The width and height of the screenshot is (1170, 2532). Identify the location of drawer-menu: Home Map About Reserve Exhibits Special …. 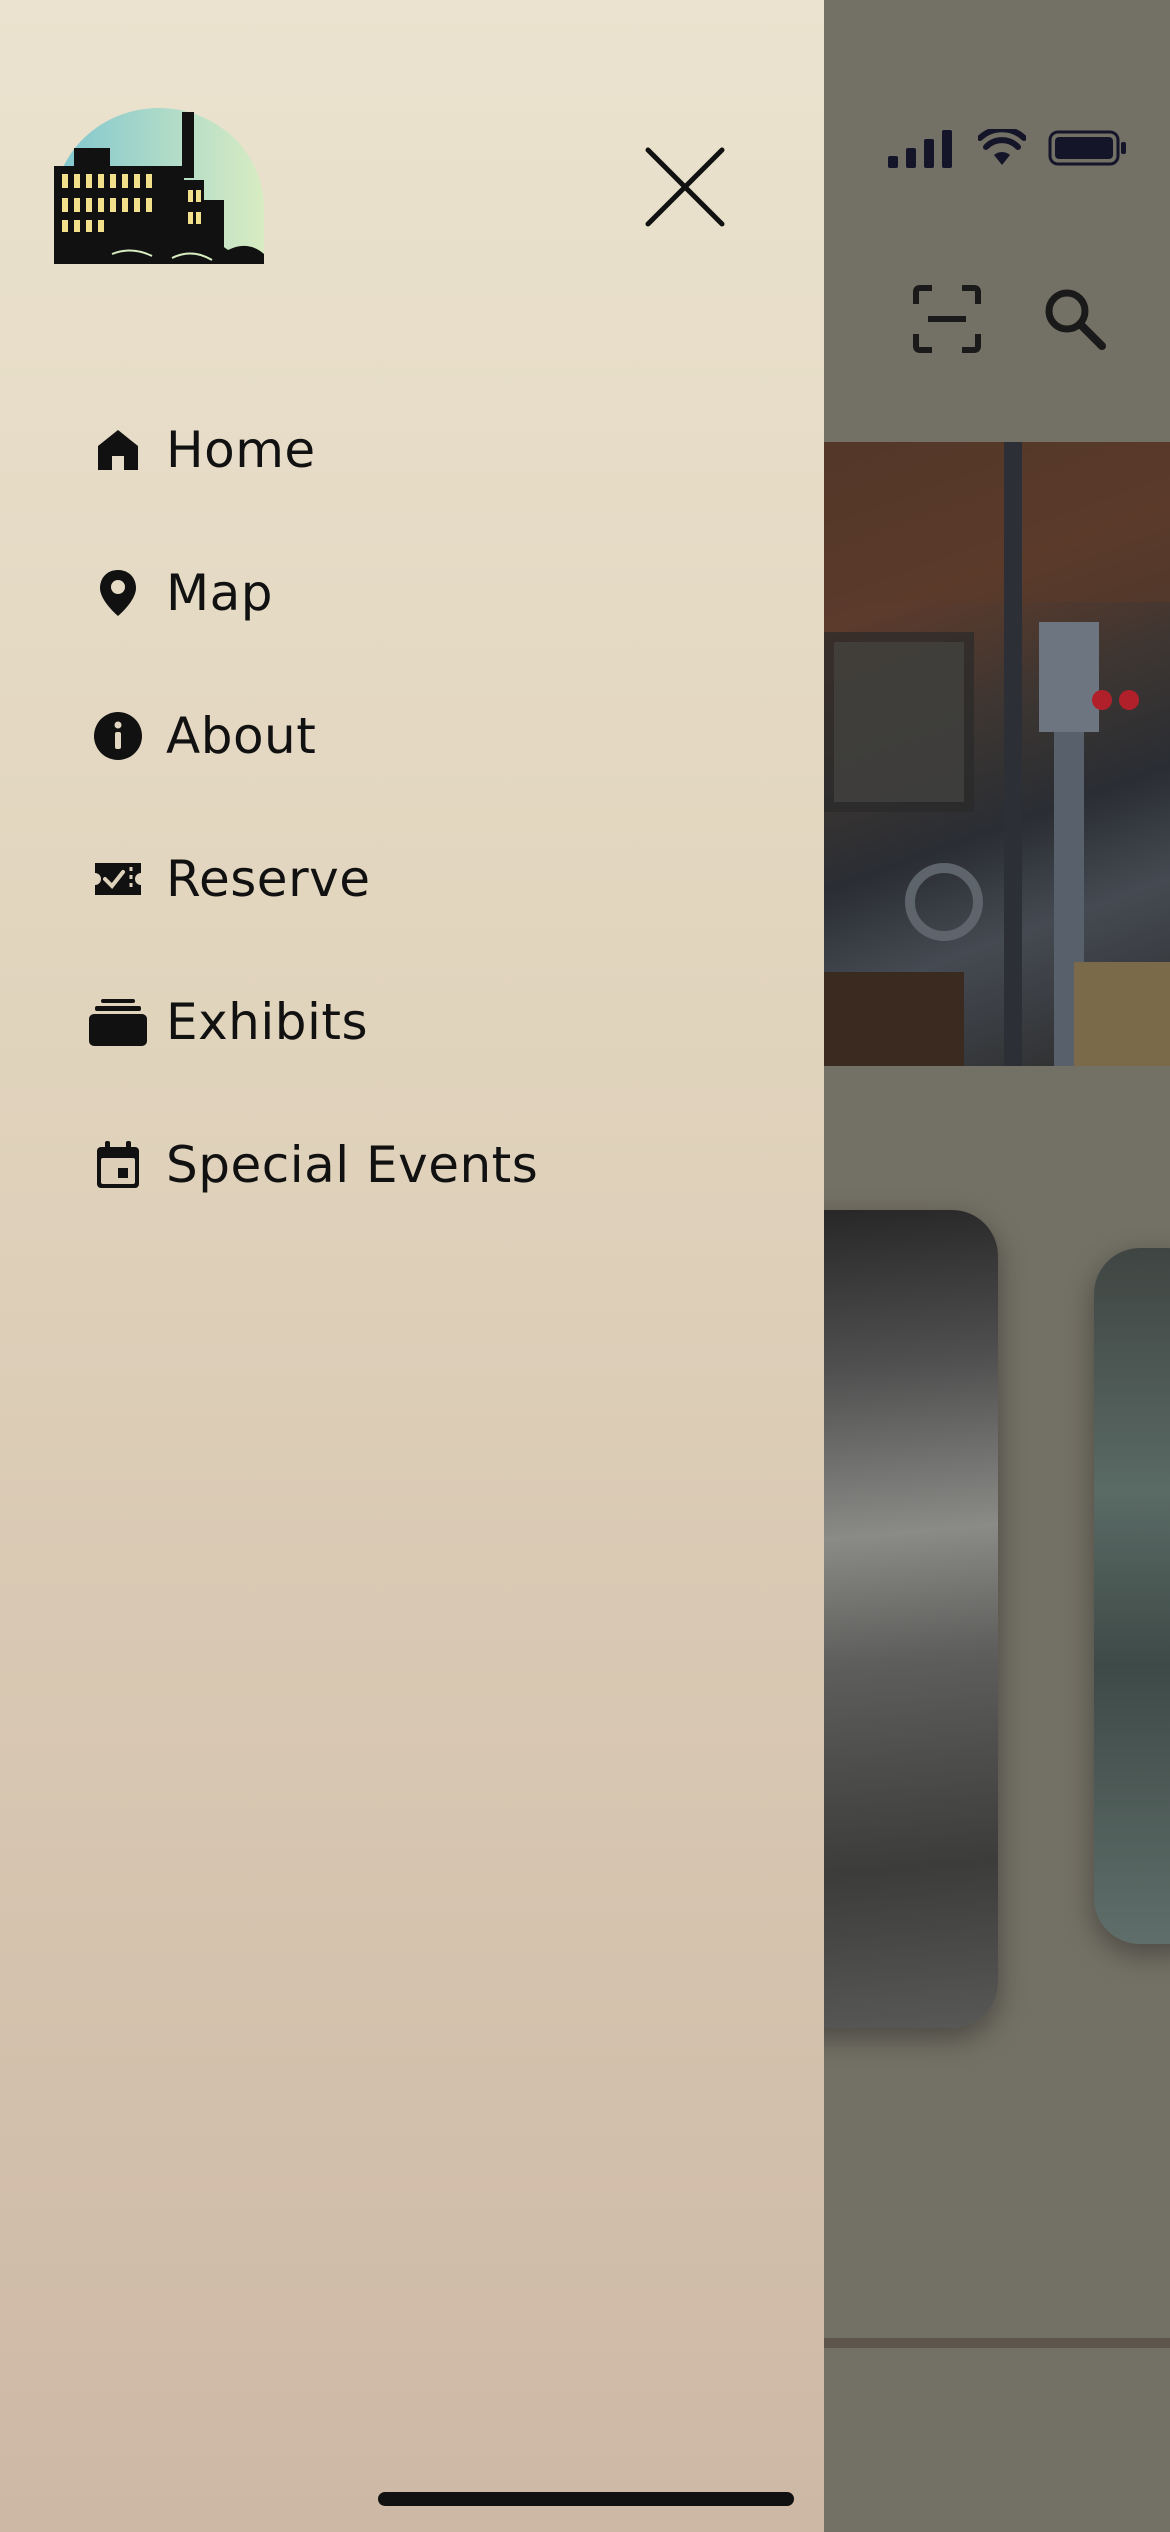
(313, 807).